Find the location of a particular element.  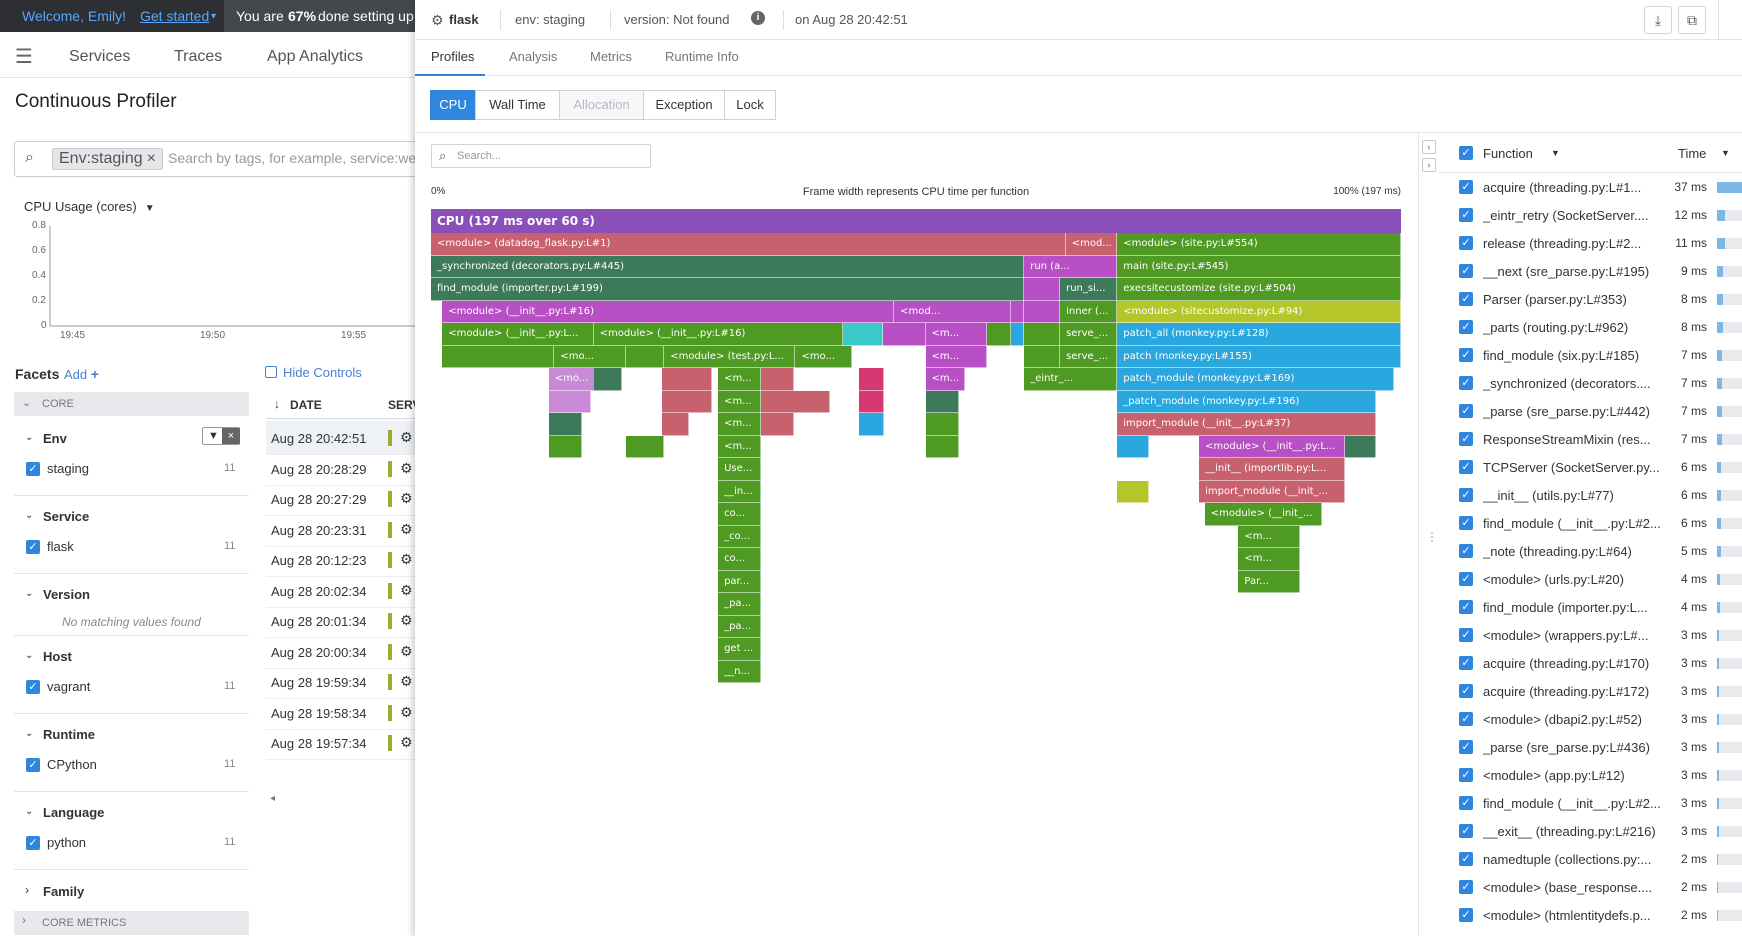

flamegraph-frame: <module> (sitecustomize.py:L#94) is located at coordinates (1259, 311).